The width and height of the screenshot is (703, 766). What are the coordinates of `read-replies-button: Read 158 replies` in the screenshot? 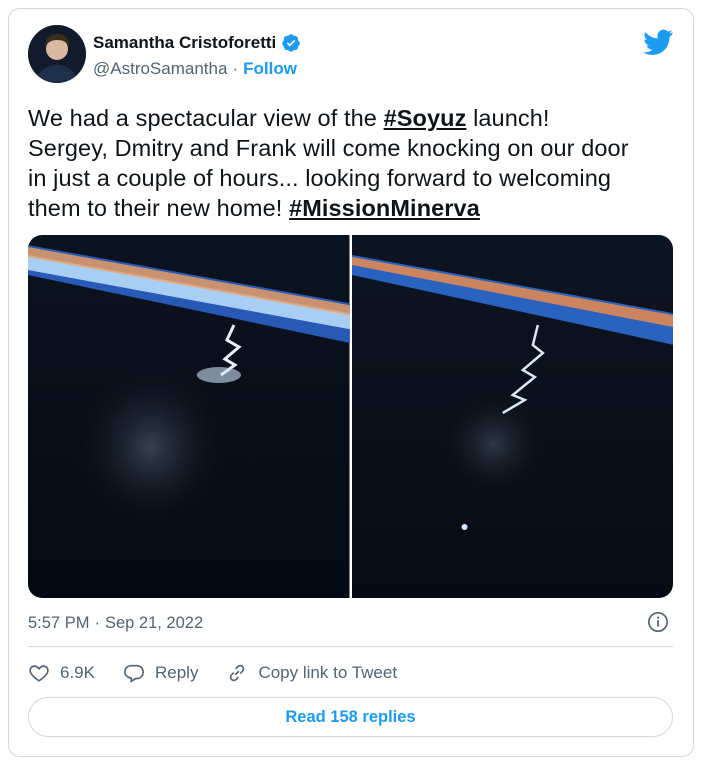 It's located at (350, 717).